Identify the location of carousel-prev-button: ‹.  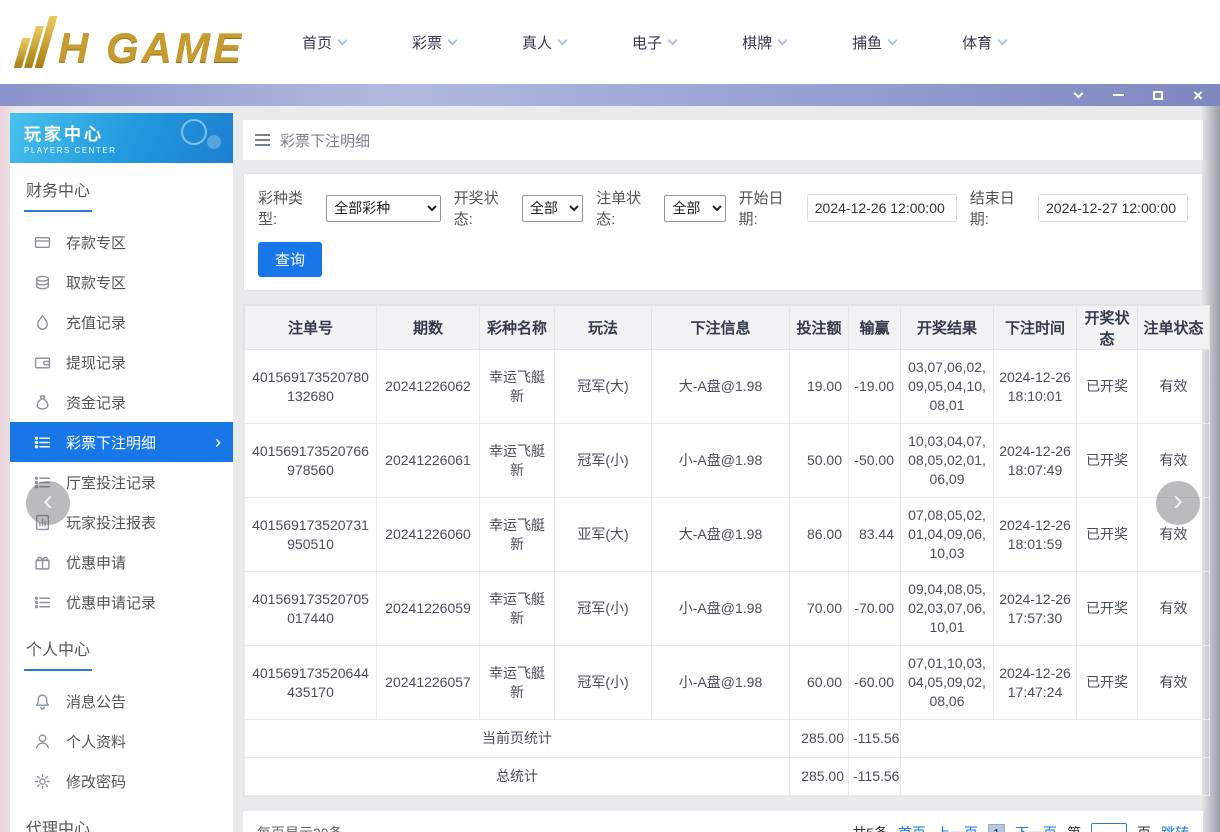
(48, 503).